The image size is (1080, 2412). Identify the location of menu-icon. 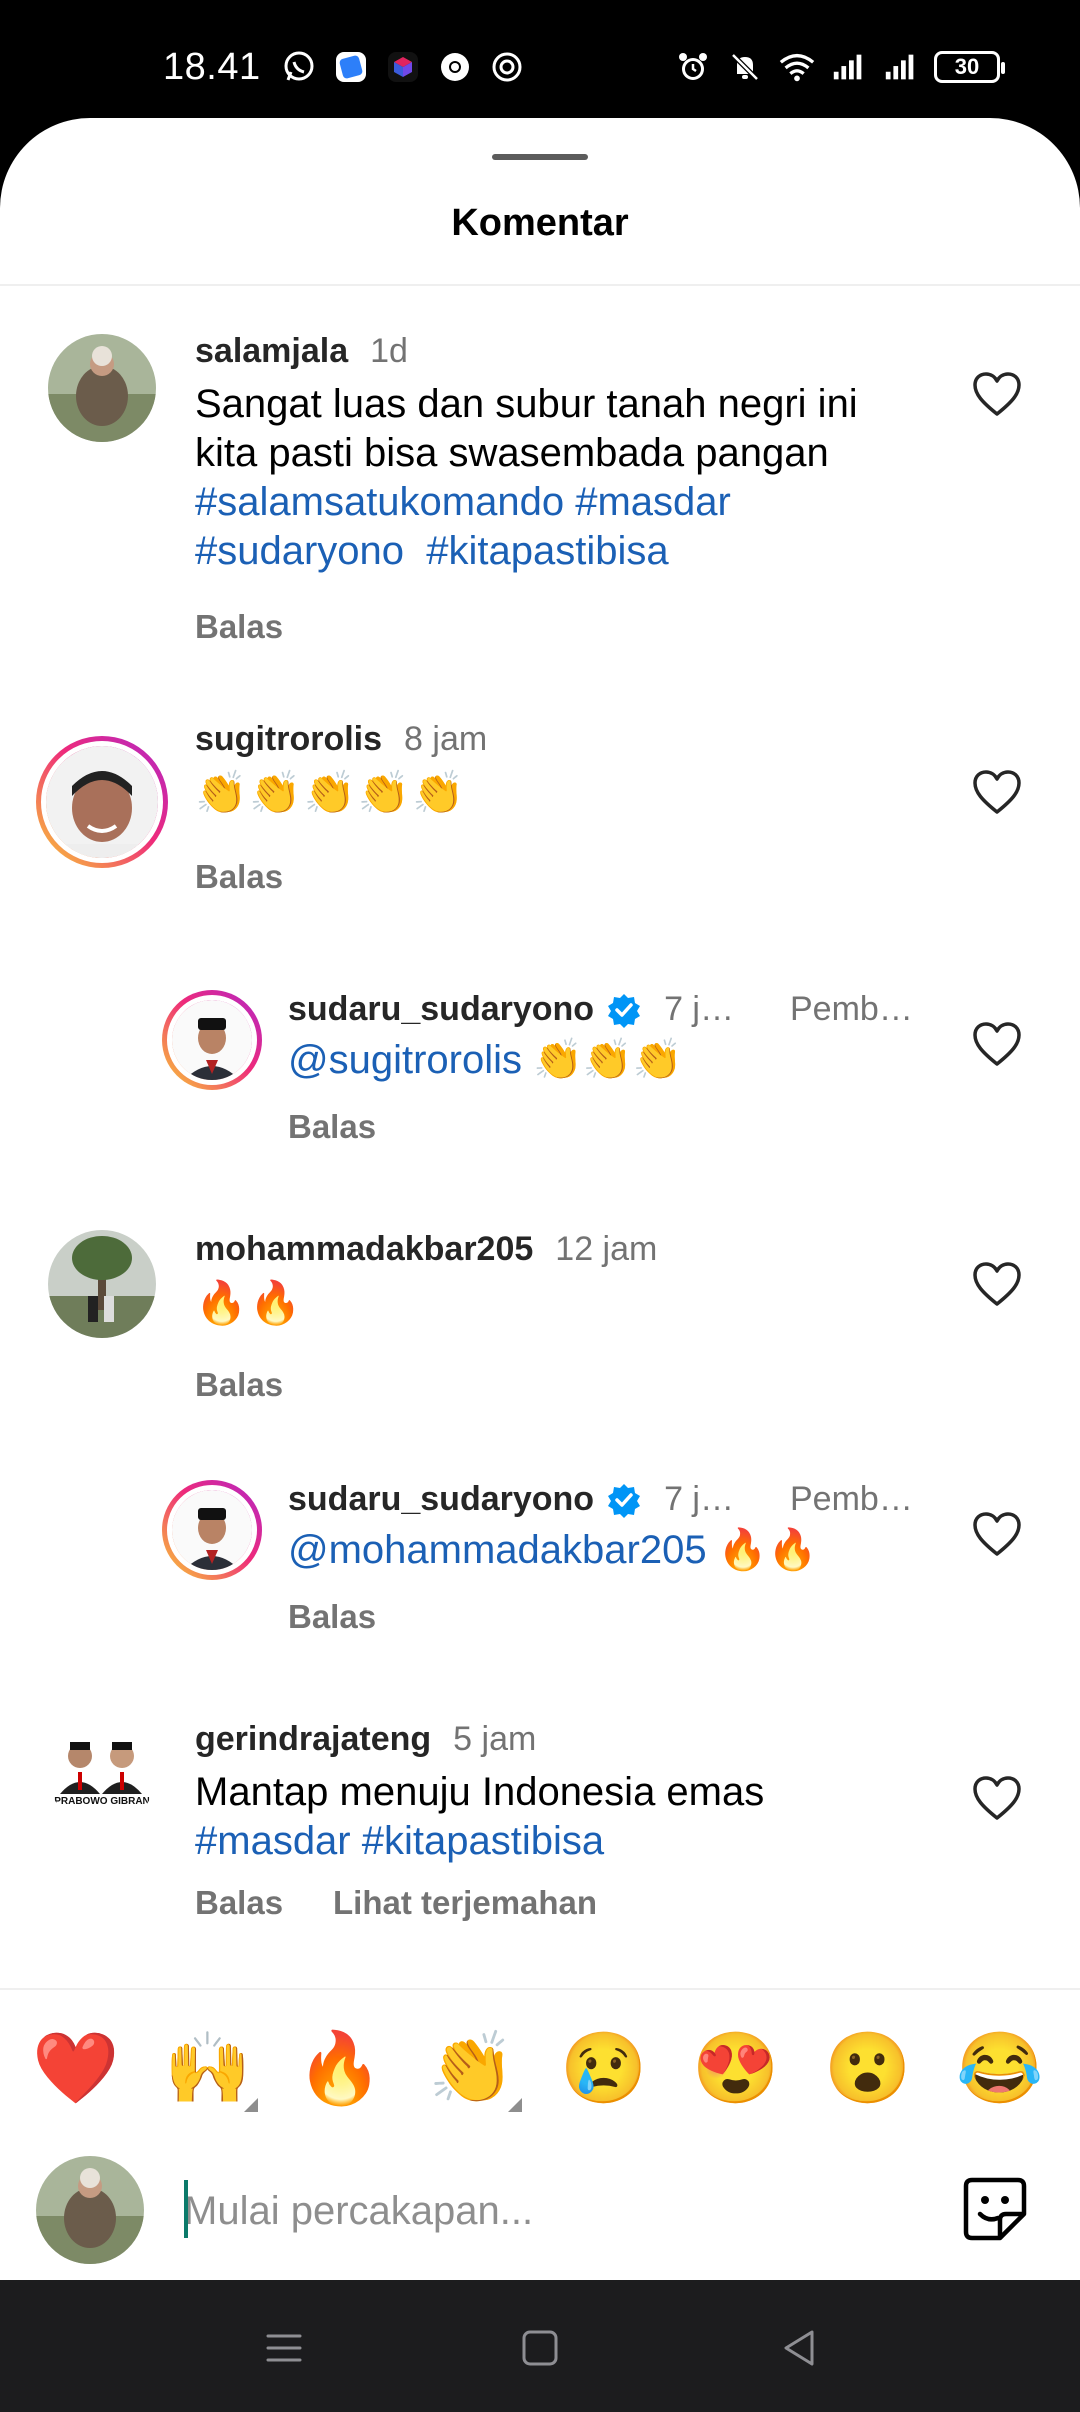
(284, 2348).